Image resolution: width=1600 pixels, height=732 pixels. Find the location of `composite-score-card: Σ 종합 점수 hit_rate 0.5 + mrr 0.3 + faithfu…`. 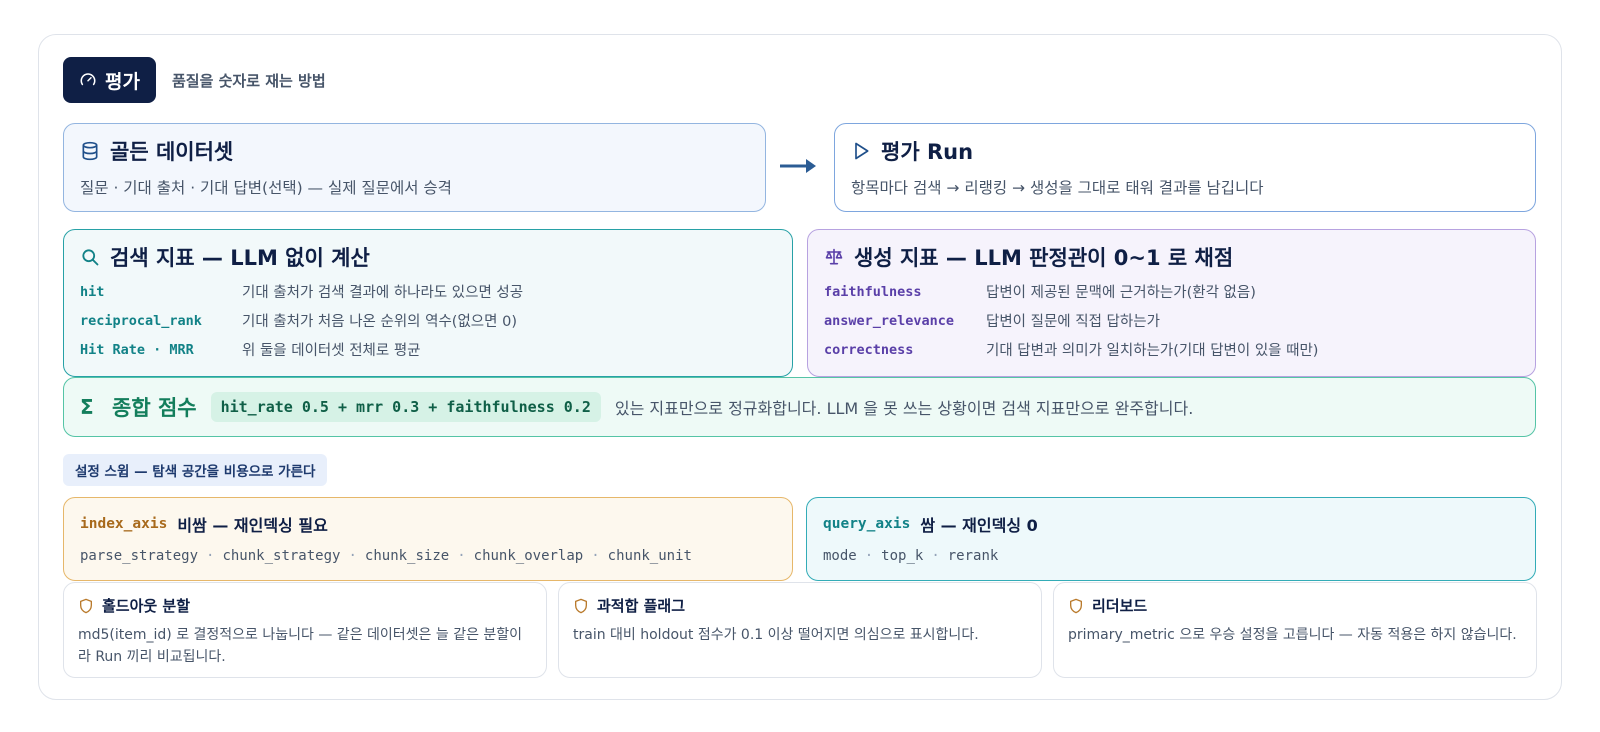

composite-score-card: Σ 종합 점수 hit_rate 0.5 + mrr 0.3 + faithfu… is located at coordinates (799, 407).